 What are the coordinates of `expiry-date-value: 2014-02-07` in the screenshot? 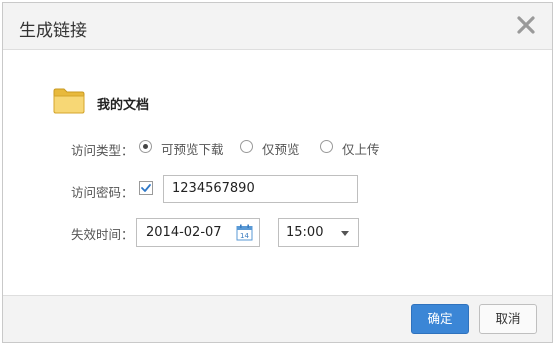 It's located at (184, 232).